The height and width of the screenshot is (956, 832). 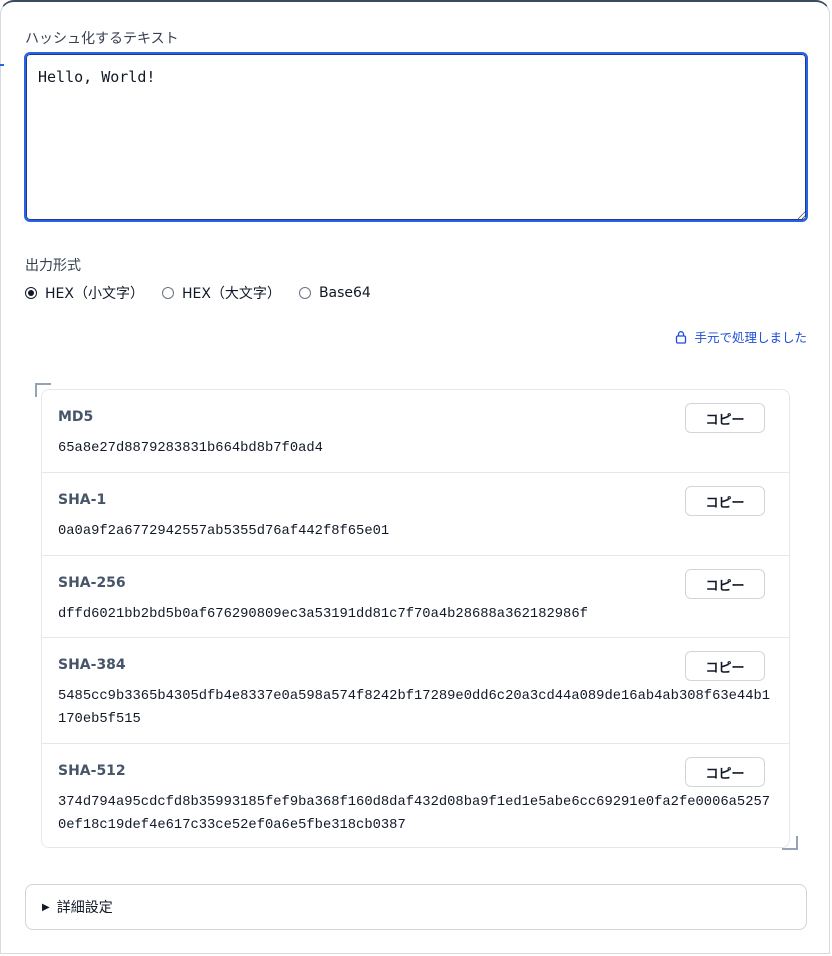 What do you see at coordinates (231, 294) in the screenshot?
I see `format-option-label: HEX（大文字）` at bounding box center [231, 294].